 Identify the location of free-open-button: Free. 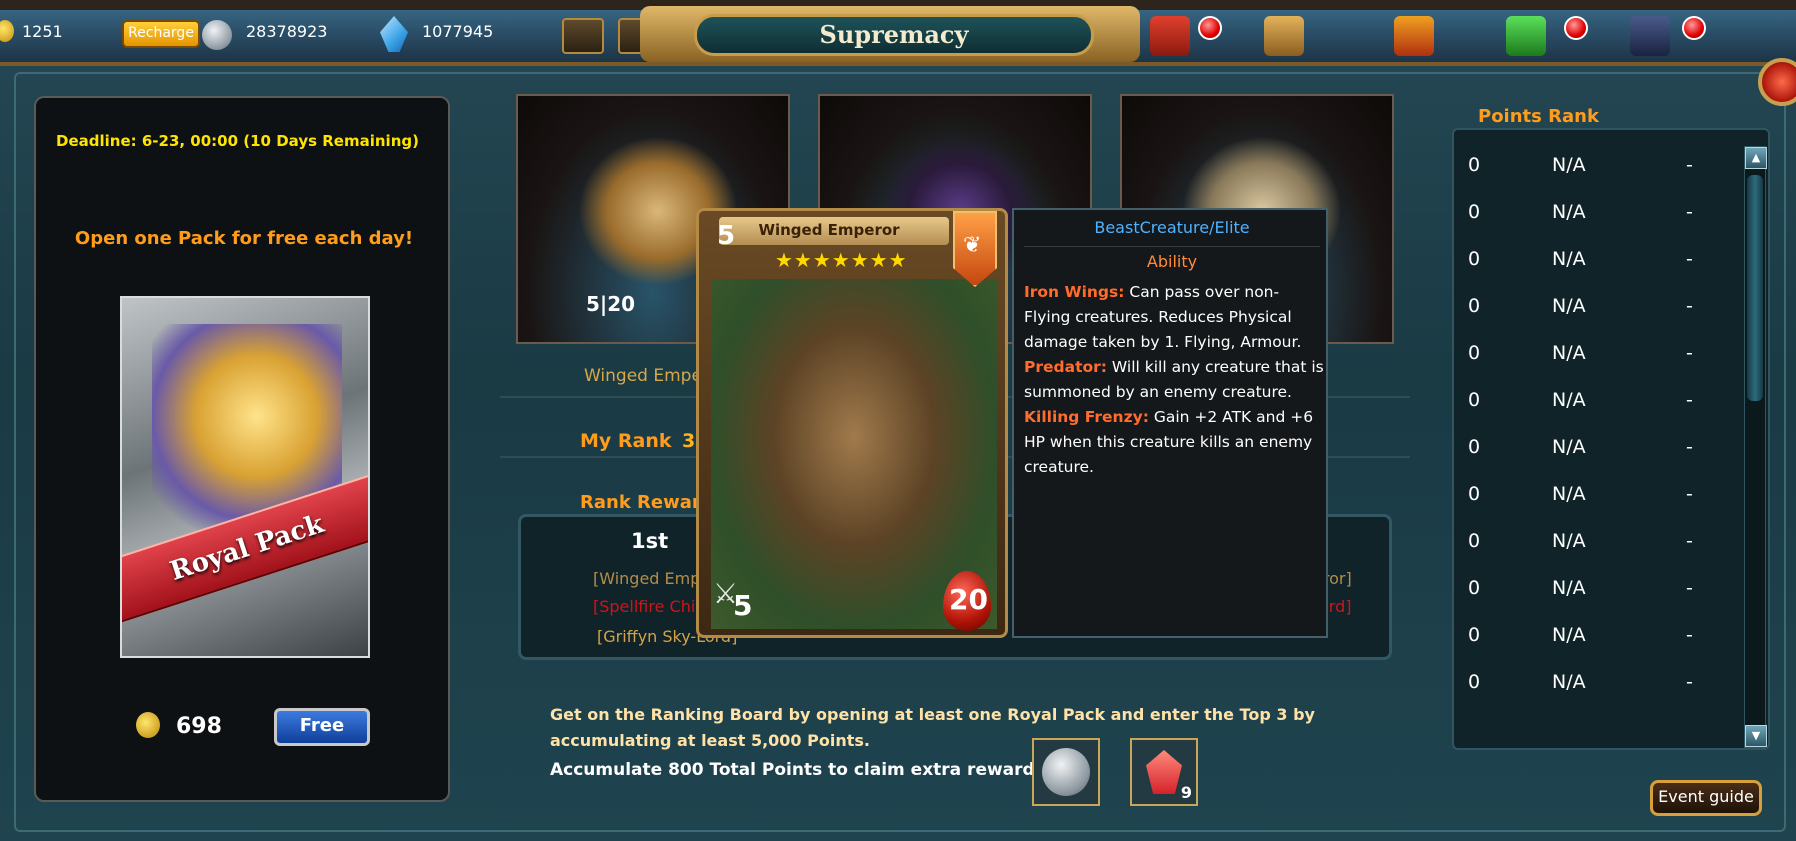
(322, 727).